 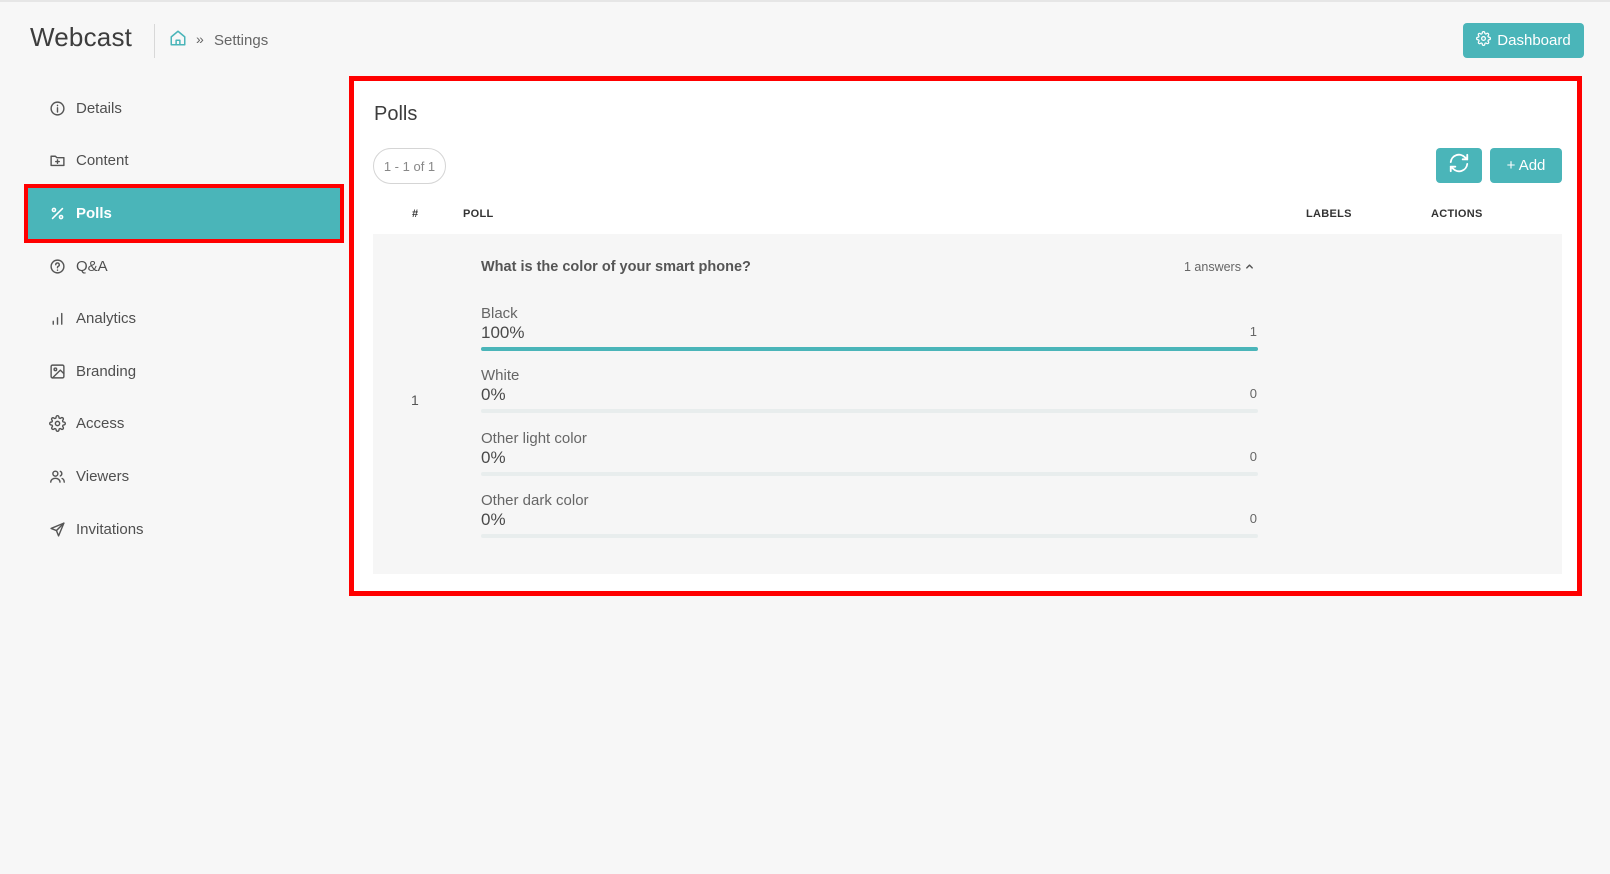 I want to click on top-border, so click(x=805, y=1).